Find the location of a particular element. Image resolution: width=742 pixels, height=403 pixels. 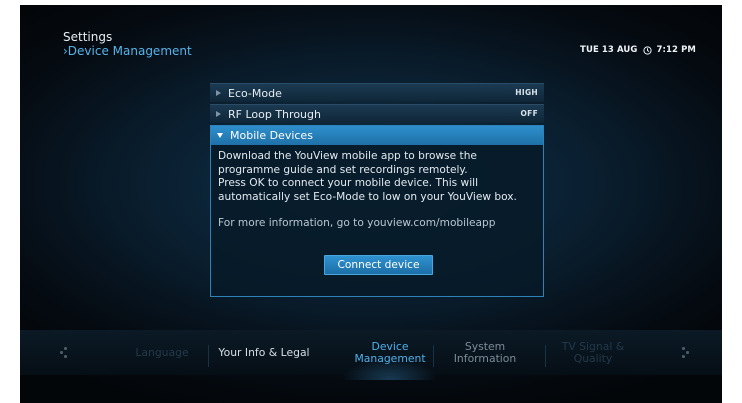

clock-icon is located at coordinates (647, 50).